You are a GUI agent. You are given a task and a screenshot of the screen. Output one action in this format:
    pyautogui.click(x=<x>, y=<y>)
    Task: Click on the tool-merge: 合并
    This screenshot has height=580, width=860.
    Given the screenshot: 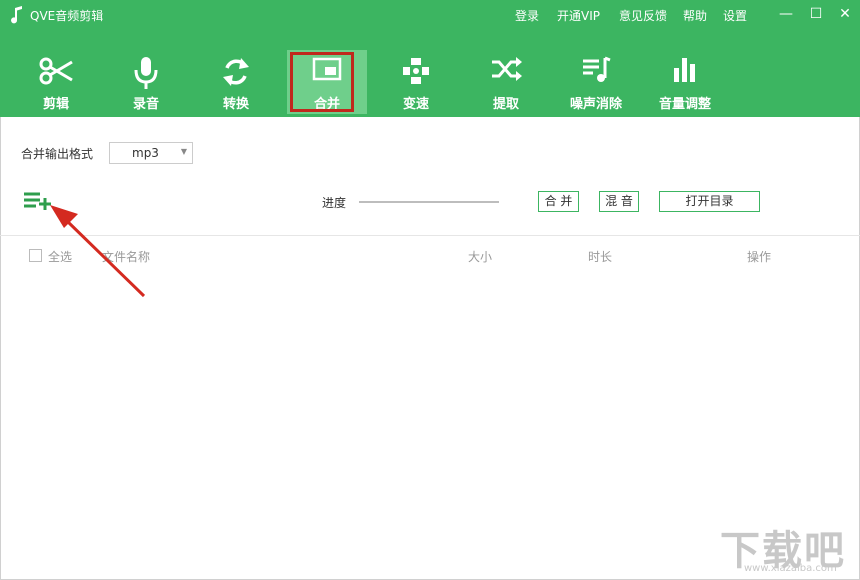 What is the action you would take?
    pyautogui.click(x=327, y=82)
    